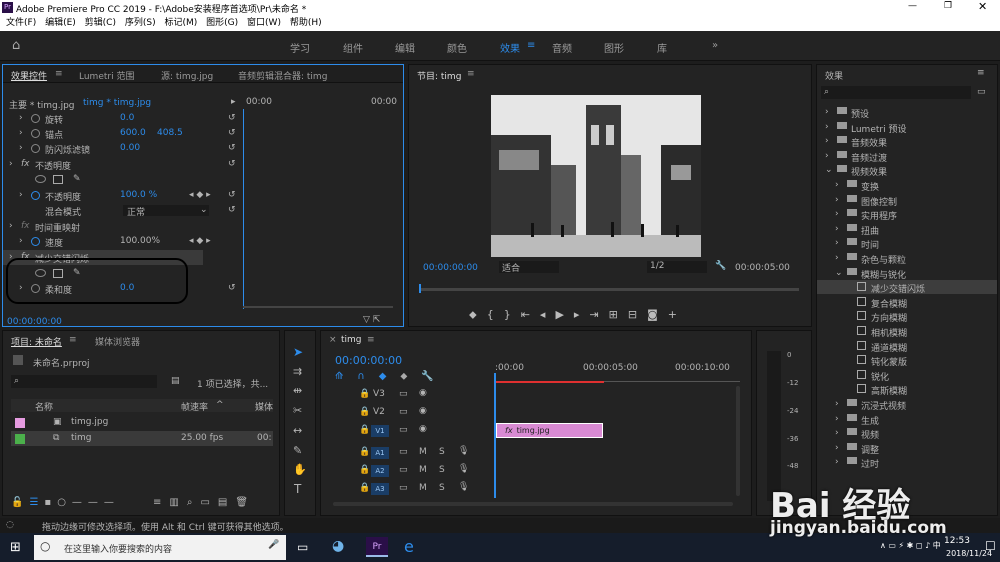 The height and width of the screenshot is (562, 1000). What do you see at coordinates (912, 6) in the screenshot?
I see `minimize-icon: —` at bounding box center [912, 6].